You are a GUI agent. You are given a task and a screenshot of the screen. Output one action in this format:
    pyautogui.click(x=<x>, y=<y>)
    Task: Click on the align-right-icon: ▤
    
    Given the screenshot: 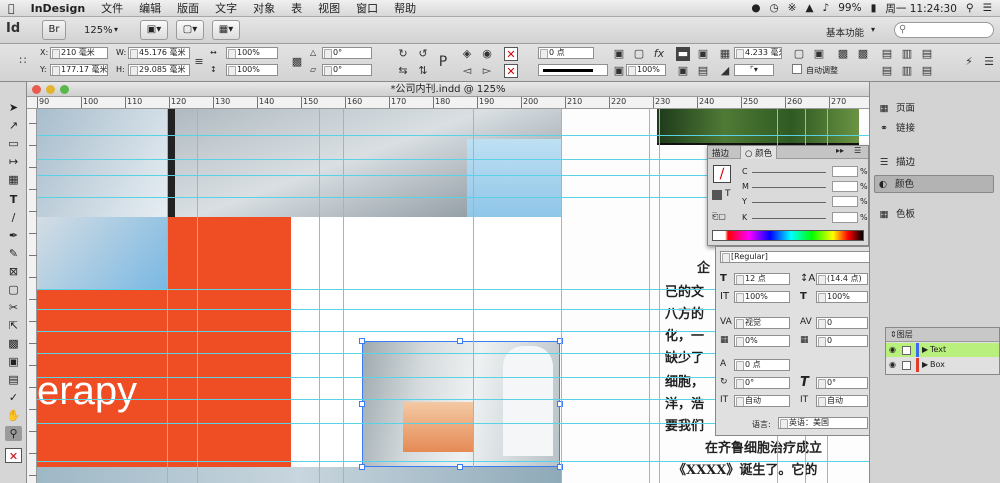 What is the action you would take?
    pyautogui.click(x=927, y=54)
    